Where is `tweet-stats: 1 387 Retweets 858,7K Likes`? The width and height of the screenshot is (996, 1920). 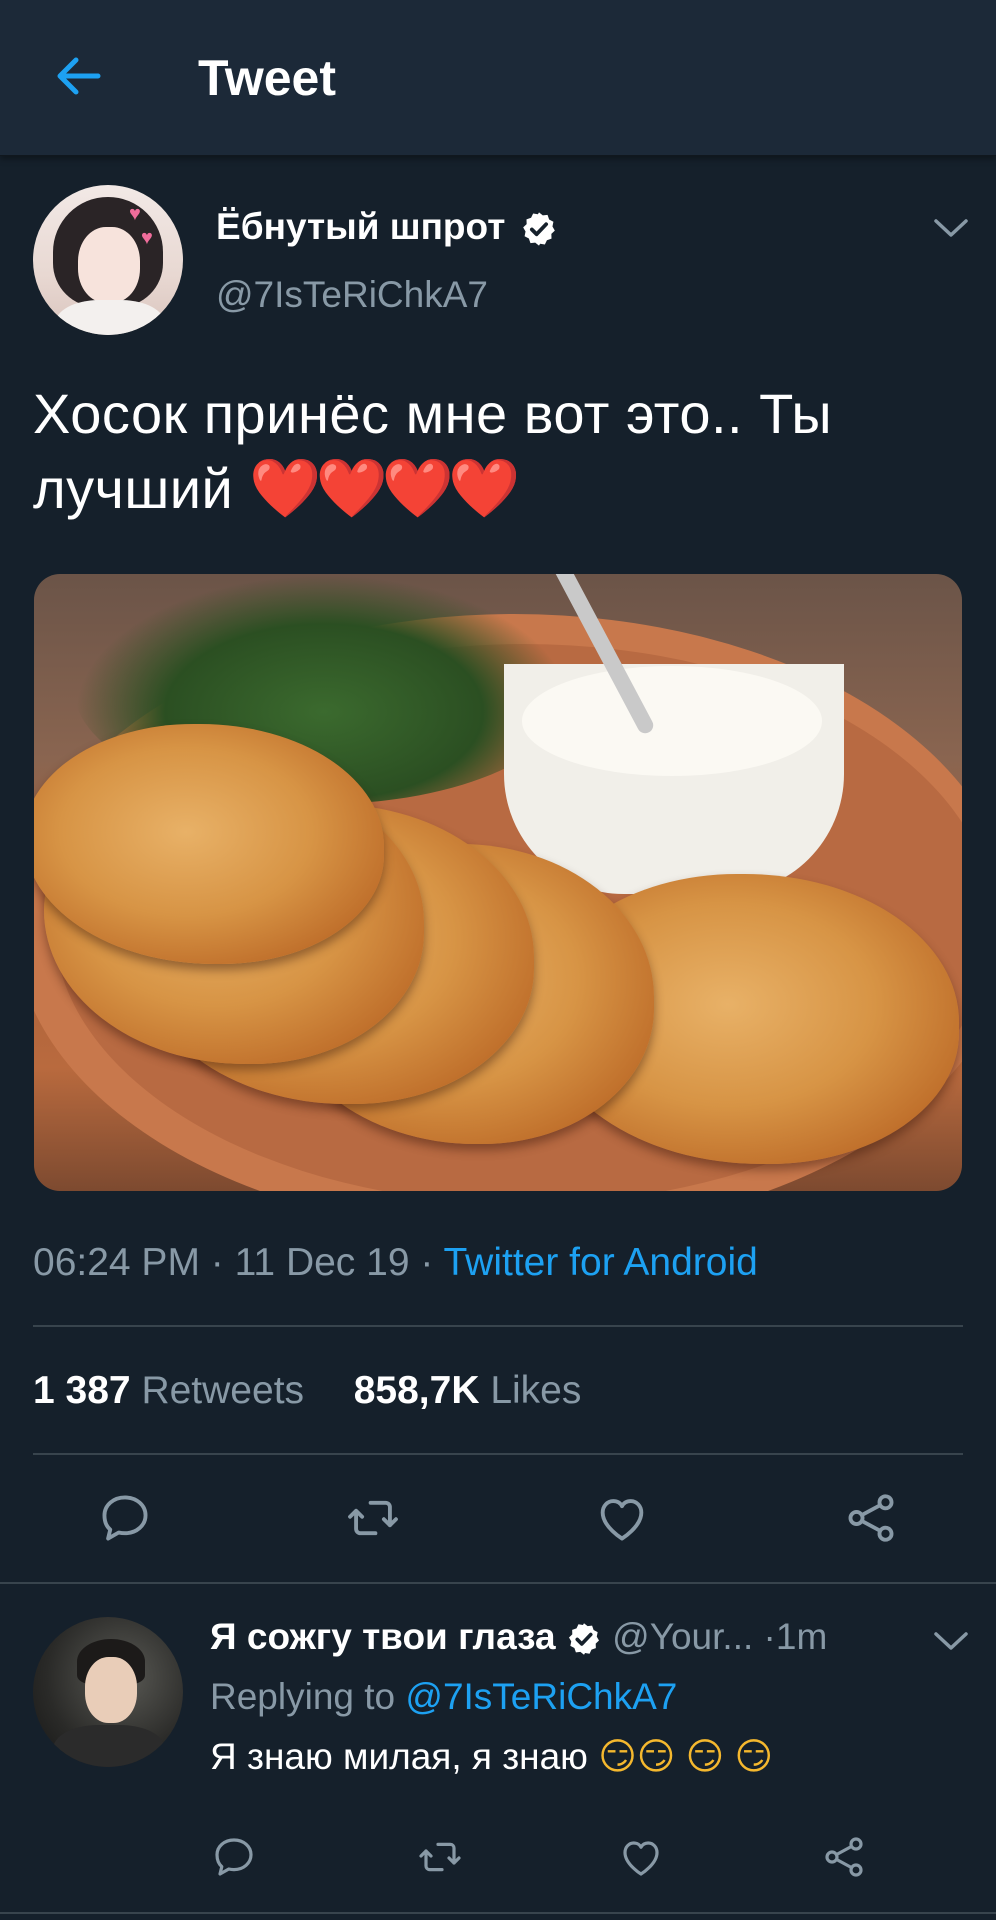
tweet-stats: 1 387 Retweets 858,7K Likes is located at coordinates (307, 1391).